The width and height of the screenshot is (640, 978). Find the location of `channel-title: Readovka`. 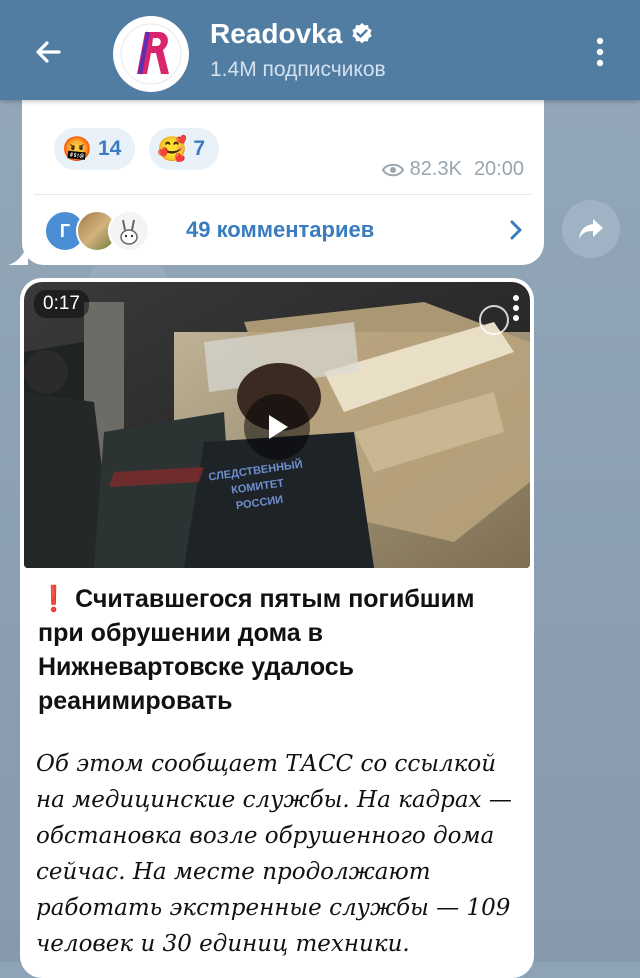

channel-title: Readovka is located at coordinates (292, 34).